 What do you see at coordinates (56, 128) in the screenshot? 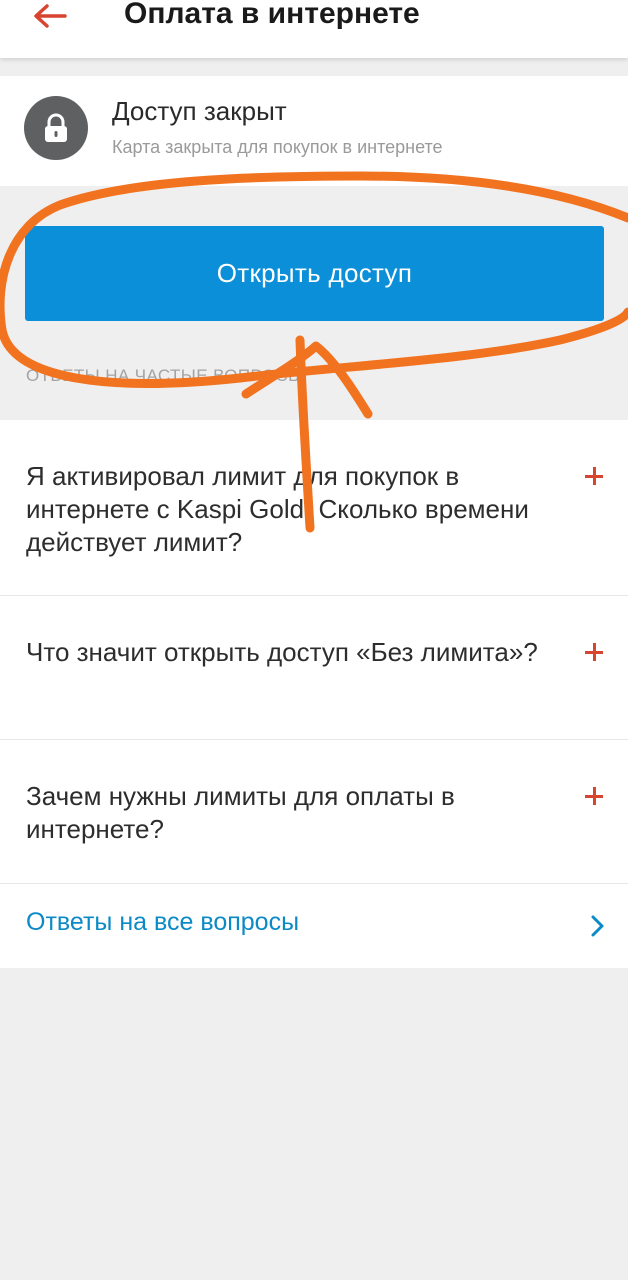
I see `lock-icon` at bounding box center [56, 128].